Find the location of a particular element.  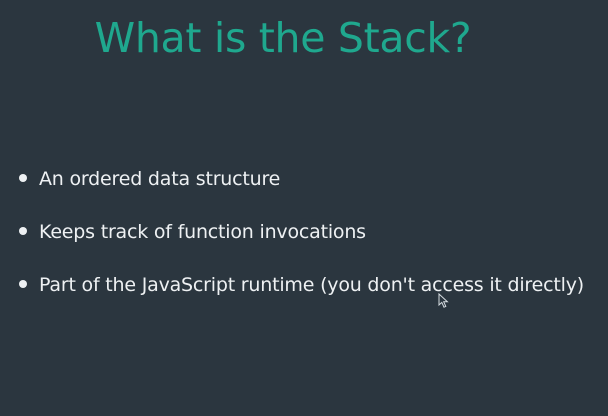

slide-title: What is the Stack? is located at coordinates (283, 38).